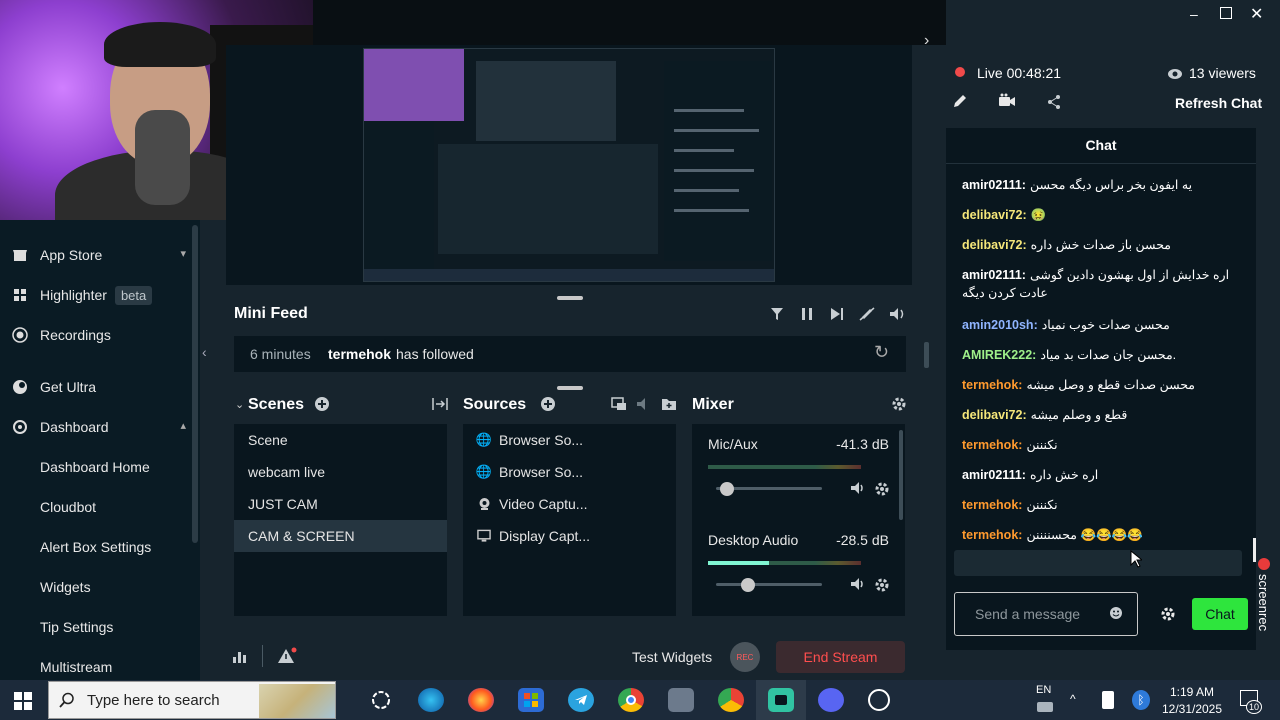 The height and width of the screenshot is (720, 1280). I want to click on mute-alerts-icon, so click(867, 314).